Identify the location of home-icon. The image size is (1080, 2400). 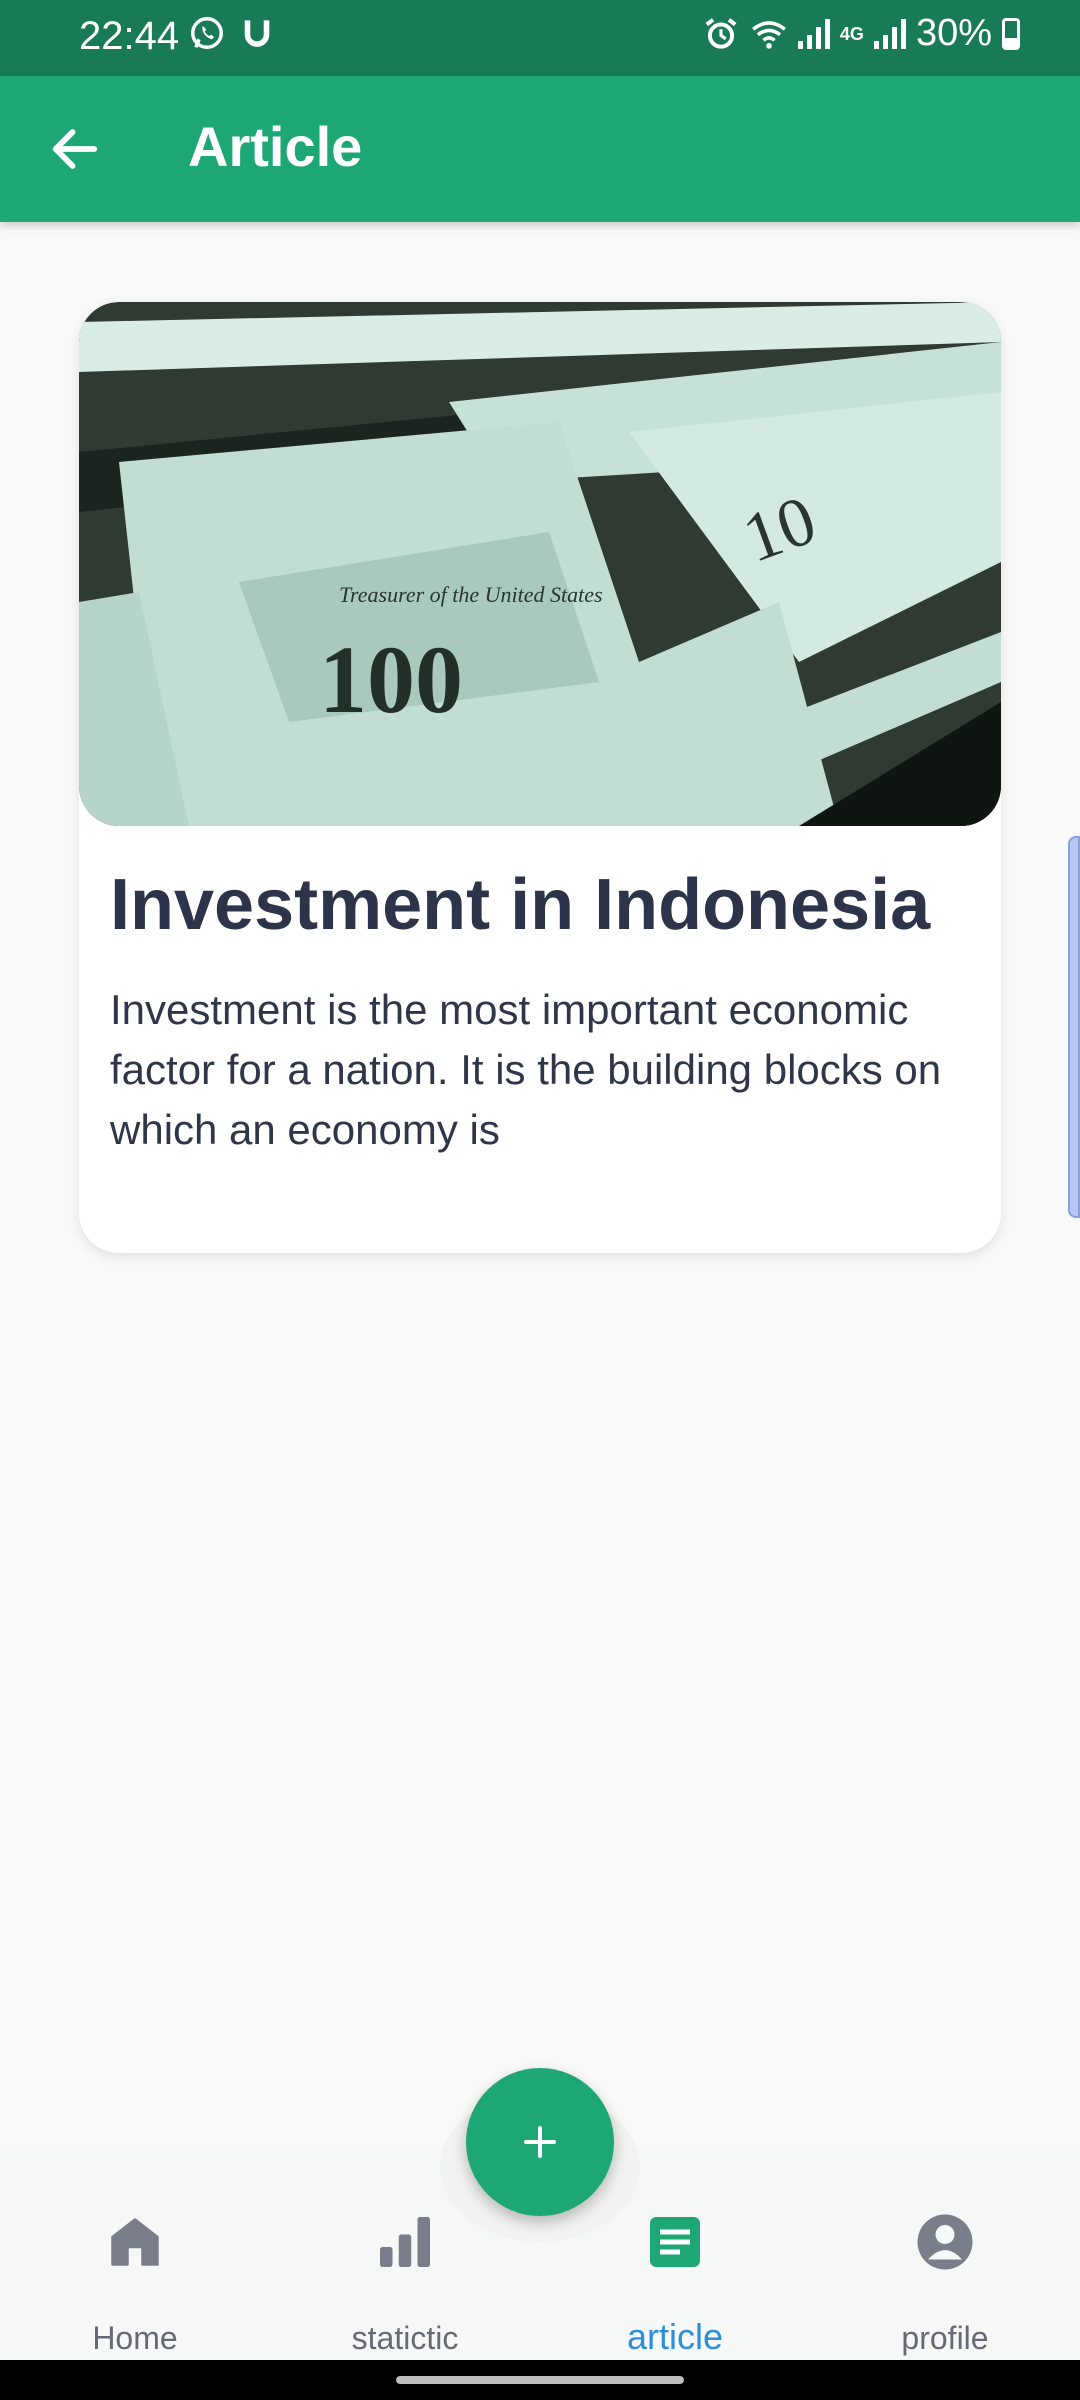
(135, 2242).